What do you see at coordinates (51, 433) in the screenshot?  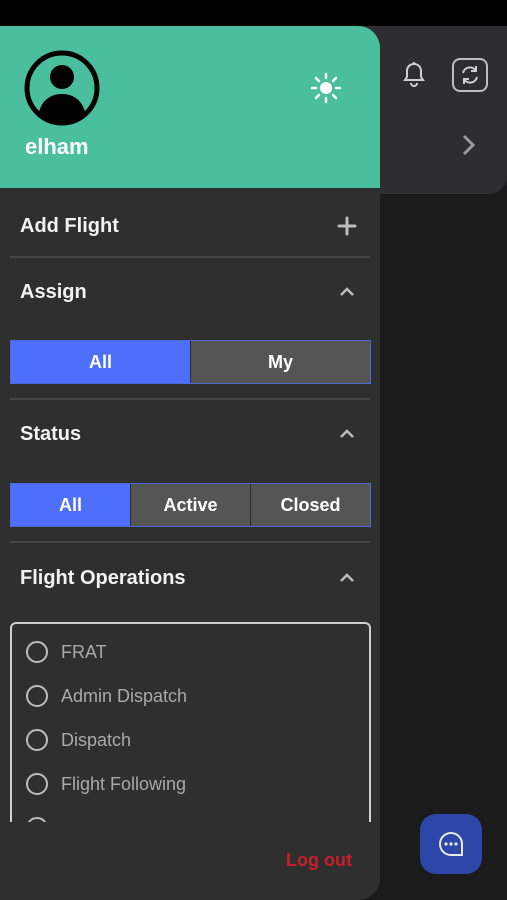 I see `status-label: Status` at bounding box center [51, 433].